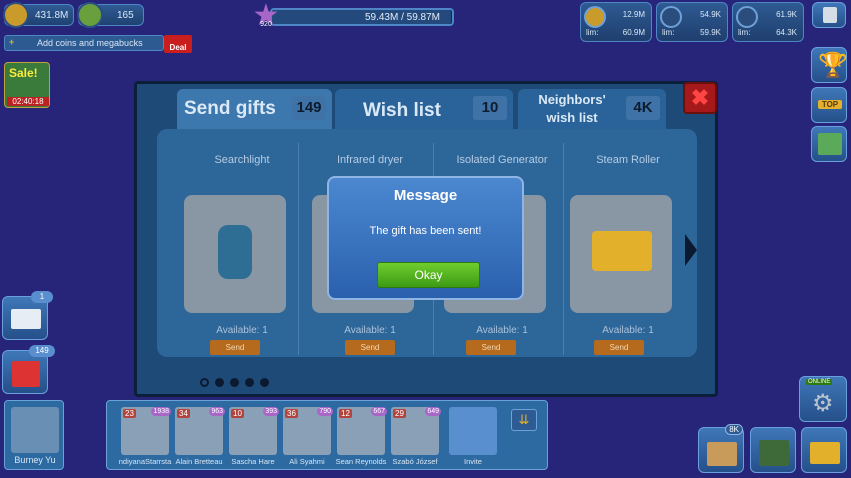  I want to click on friend-card: 34 963 Alain Bretteau, so click(200, 437).